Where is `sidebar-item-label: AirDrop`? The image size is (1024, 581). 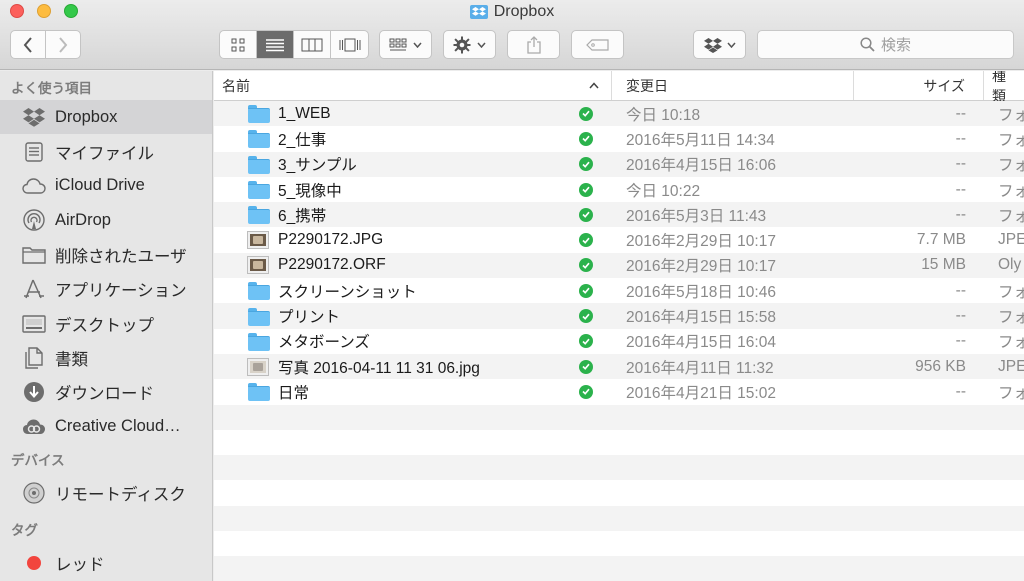
sidebar-item-label: AirDrop is located at coordinates (83, 219).